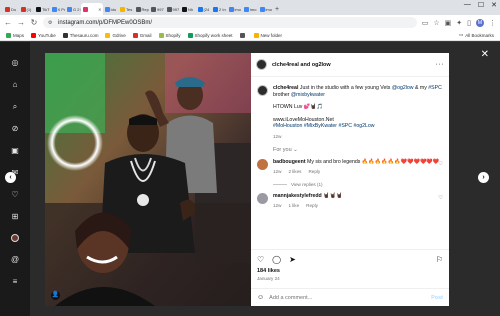  I want to click on likes-count: 184 likes, so click(350, 271).